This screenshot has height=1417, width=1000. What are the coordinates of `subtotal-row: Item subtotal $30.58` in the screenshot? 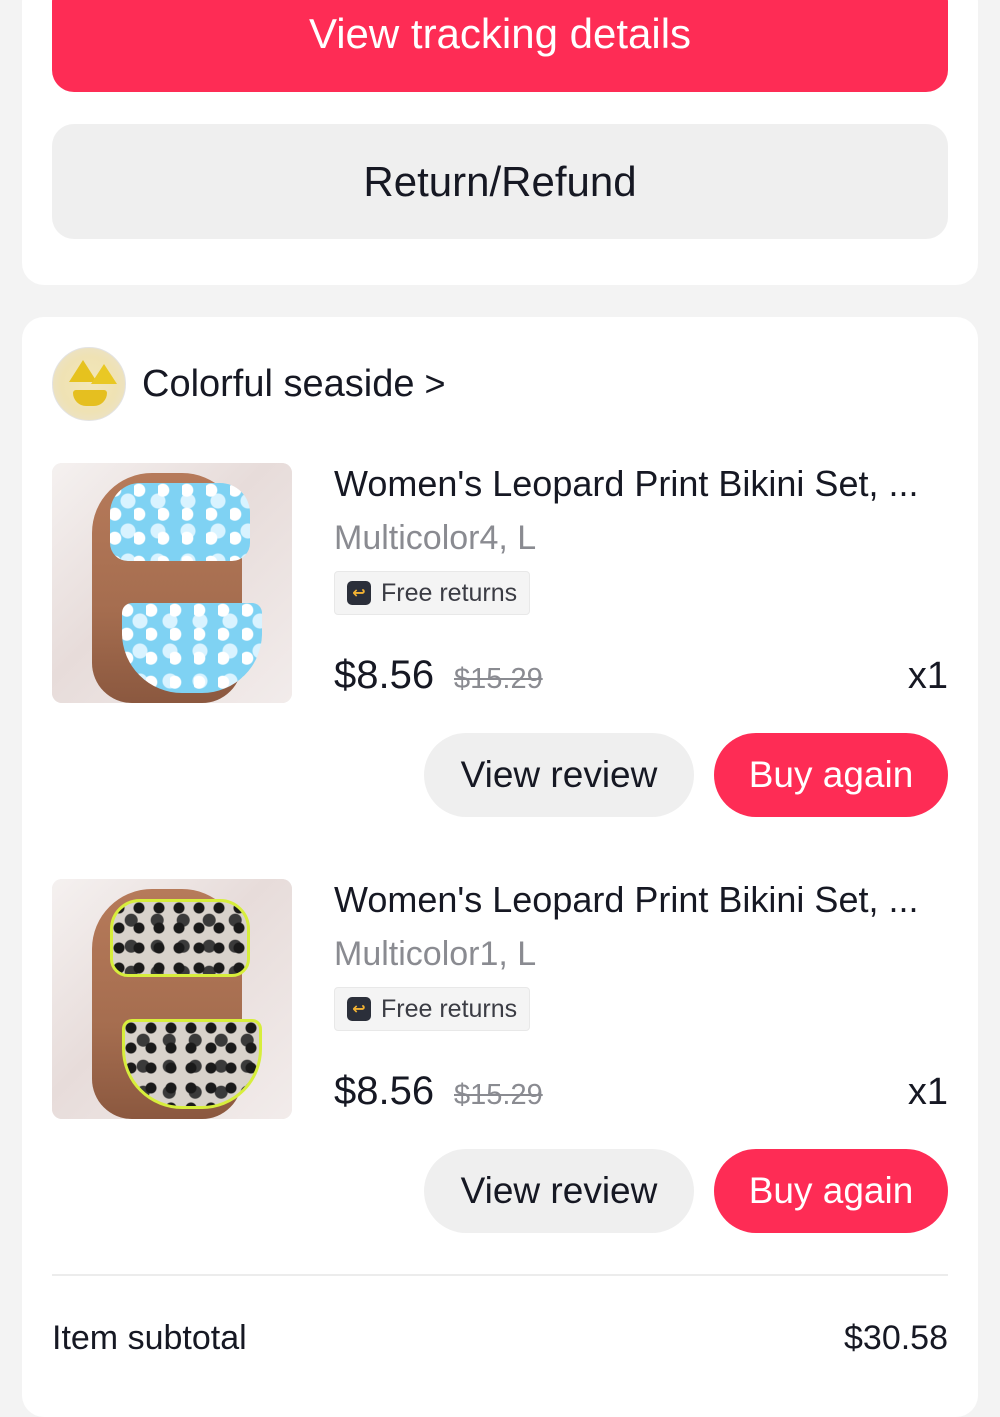 It's located at (500, 1339).